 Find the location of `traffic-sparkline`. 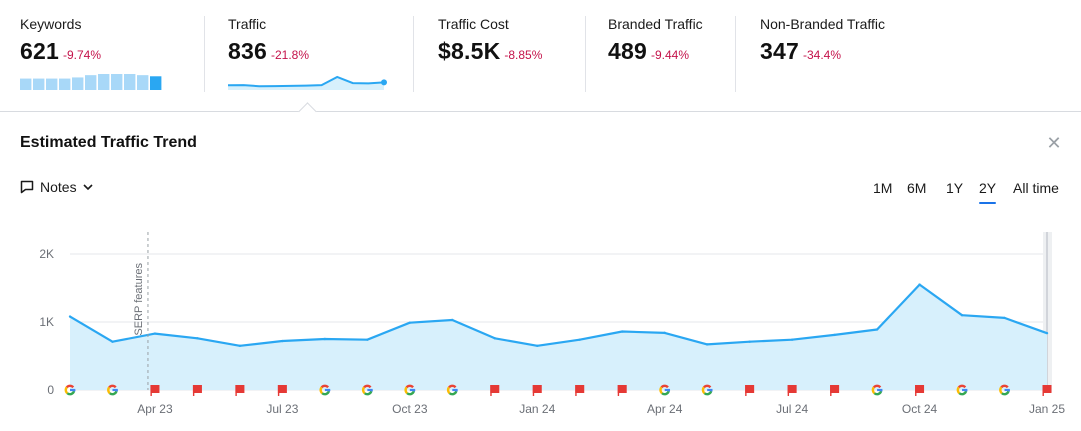

traffic-sparkline is located at coordinates (307, 82).